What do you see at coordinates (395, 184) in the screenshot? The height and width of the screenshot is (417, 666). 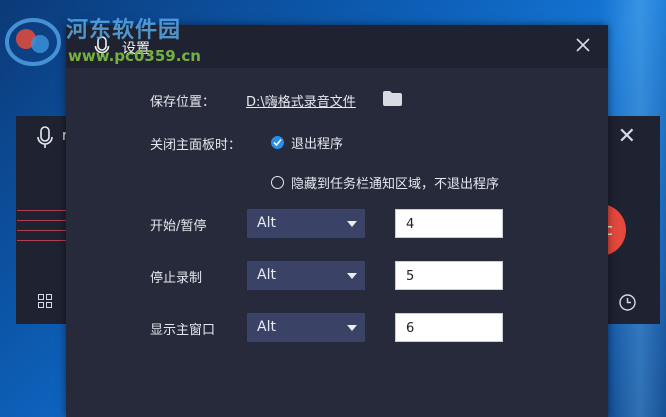 I see `hide-to-tray-option-label: 隐藏到任务栏通知区域，不退出程序` at bounding box center [395, 184].